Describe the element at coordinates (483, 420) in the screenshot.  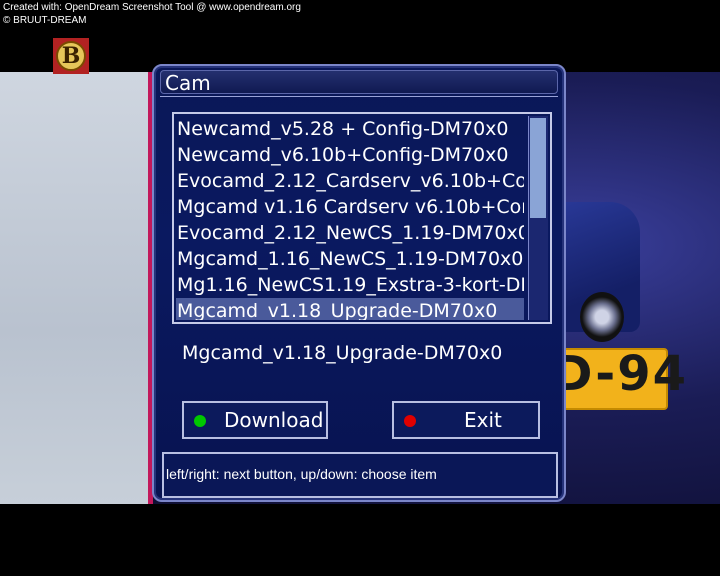
I see `exit-button-label: Exit` at that location.